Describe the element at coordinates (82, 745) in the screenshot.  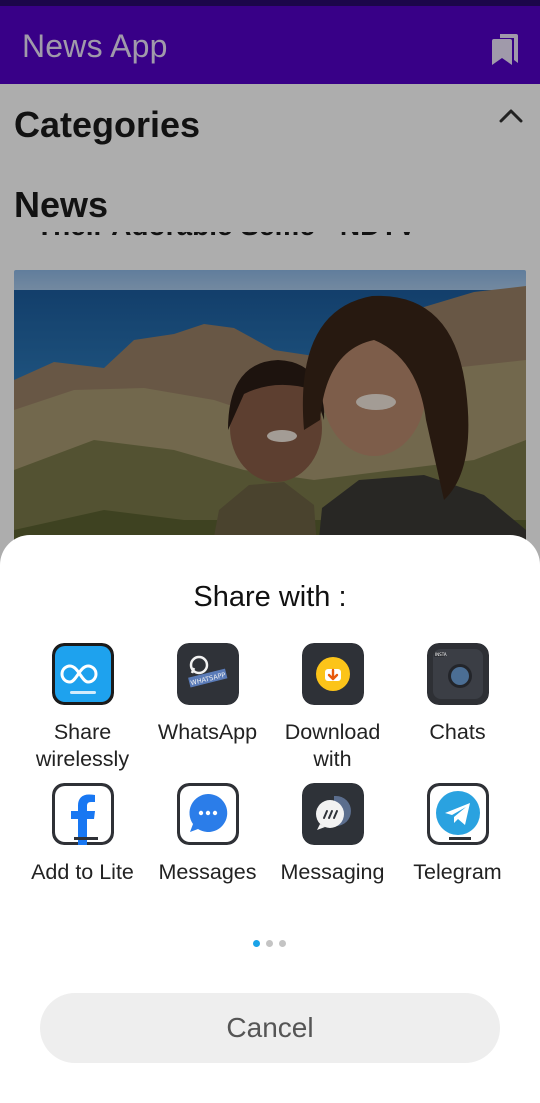
I see `share-target-label: Share wirelessly` at that location.